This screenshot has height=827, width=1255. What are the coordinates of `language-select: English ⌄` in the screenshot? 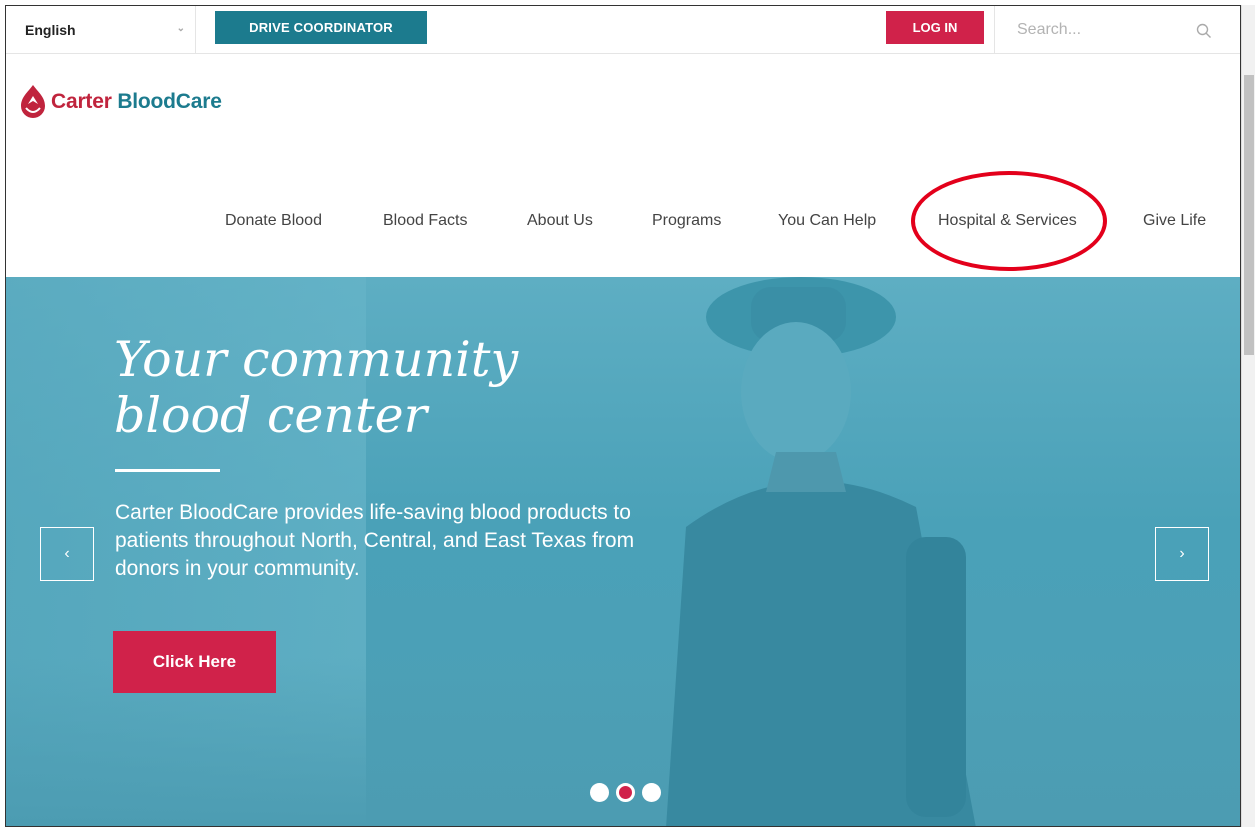 It's located at (101, 30).